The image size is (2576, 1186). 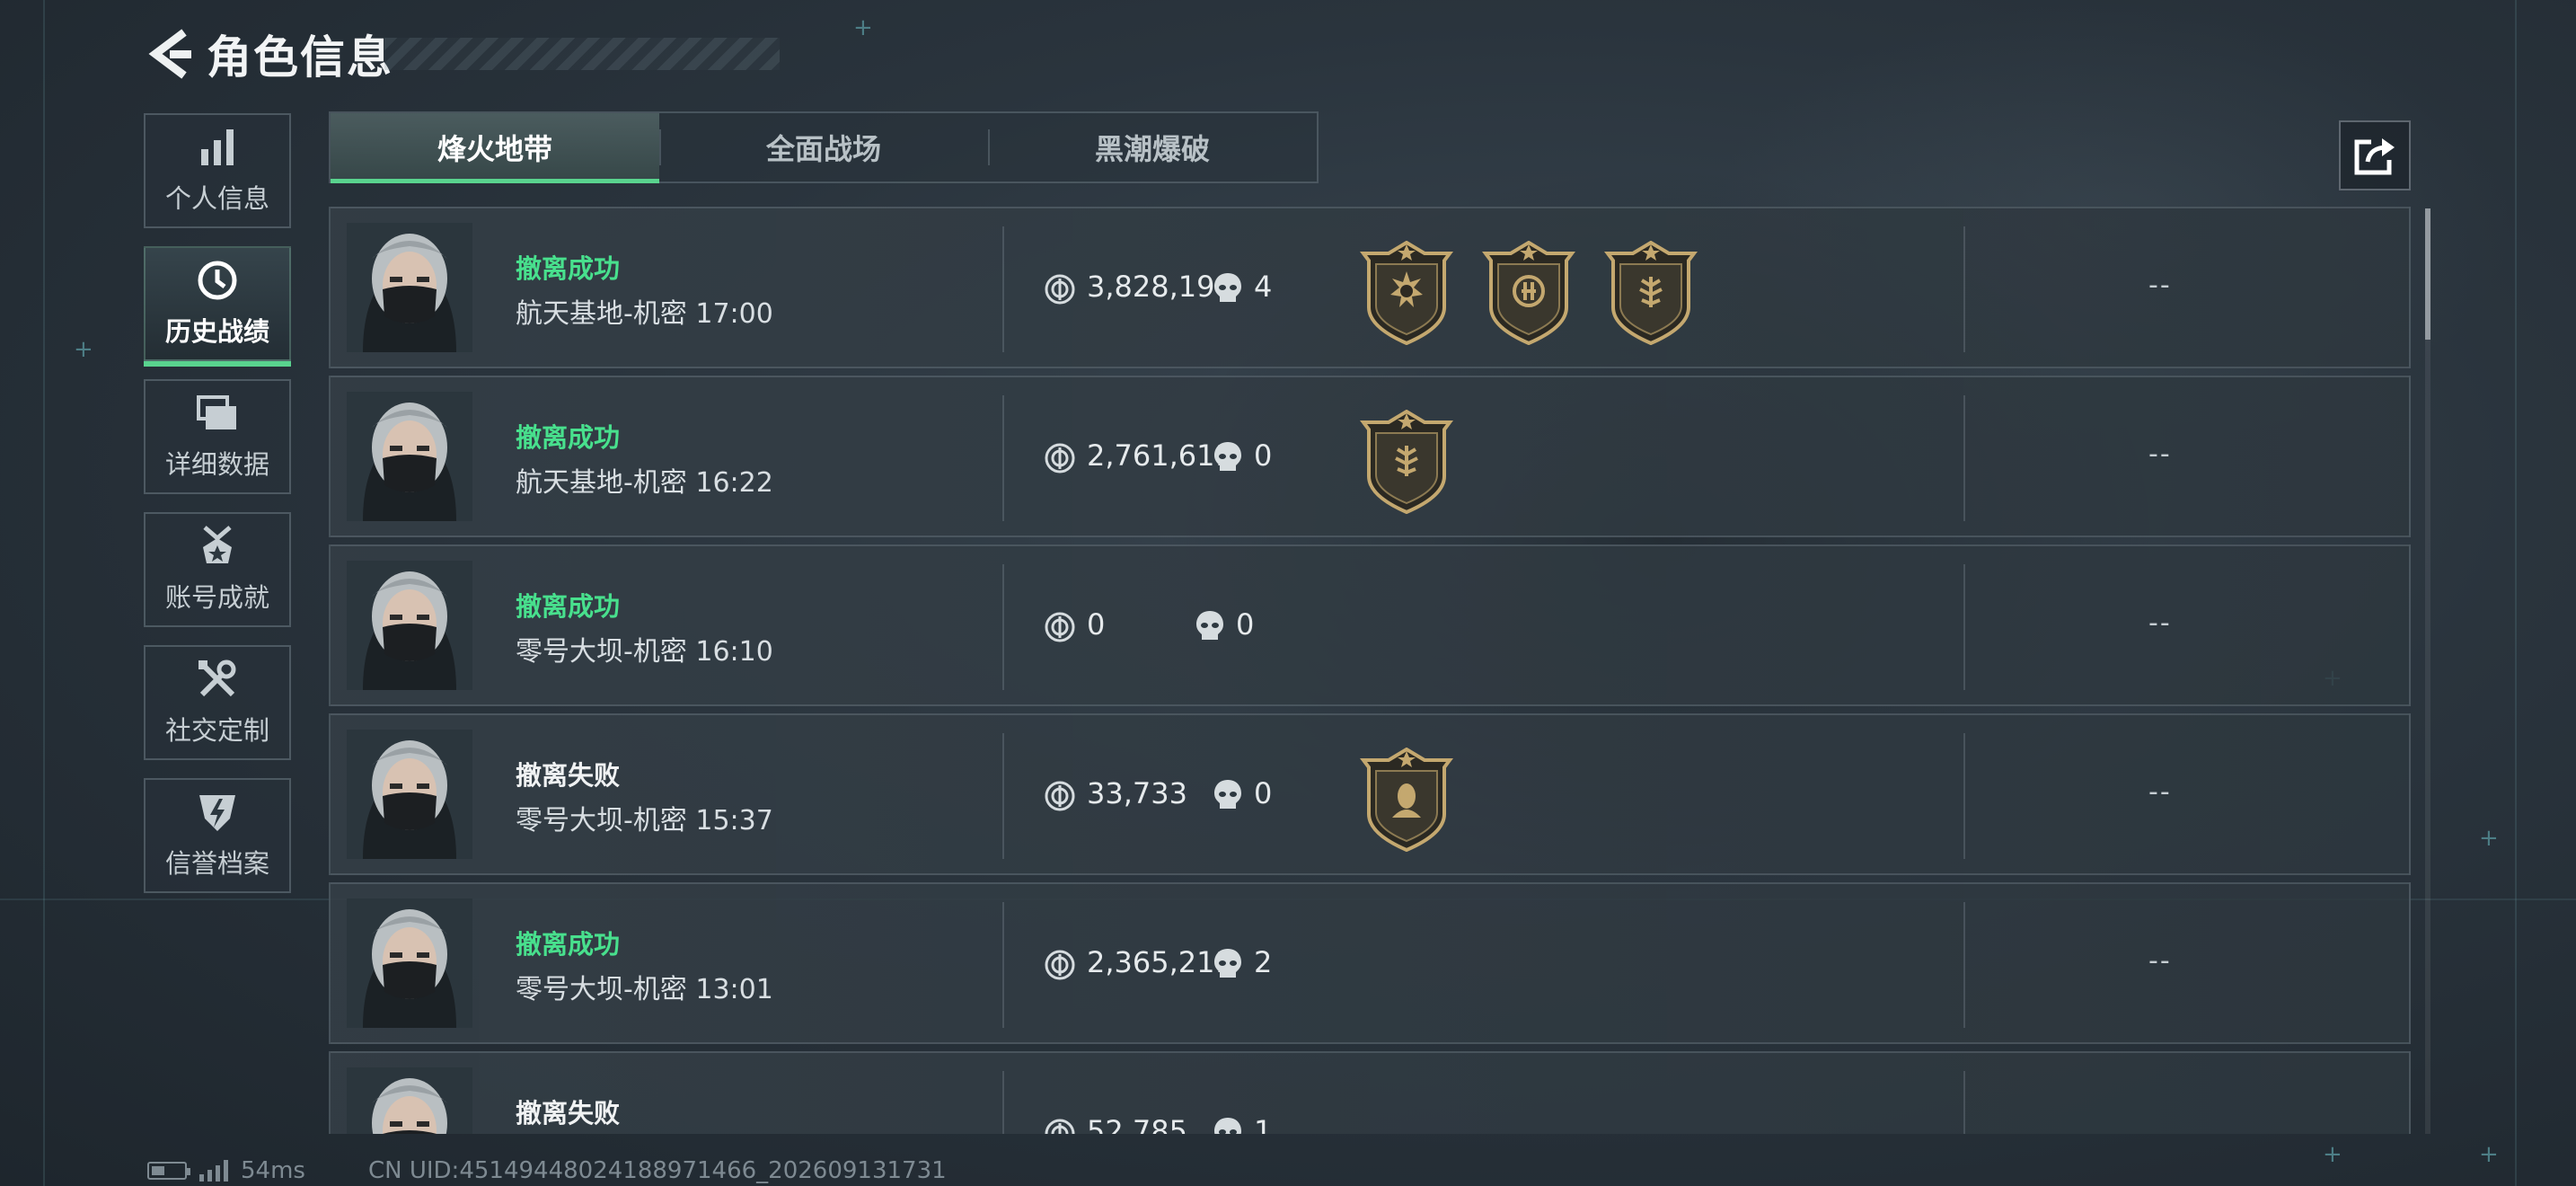 I want to click on share-button, so click(x=2375, y=155).